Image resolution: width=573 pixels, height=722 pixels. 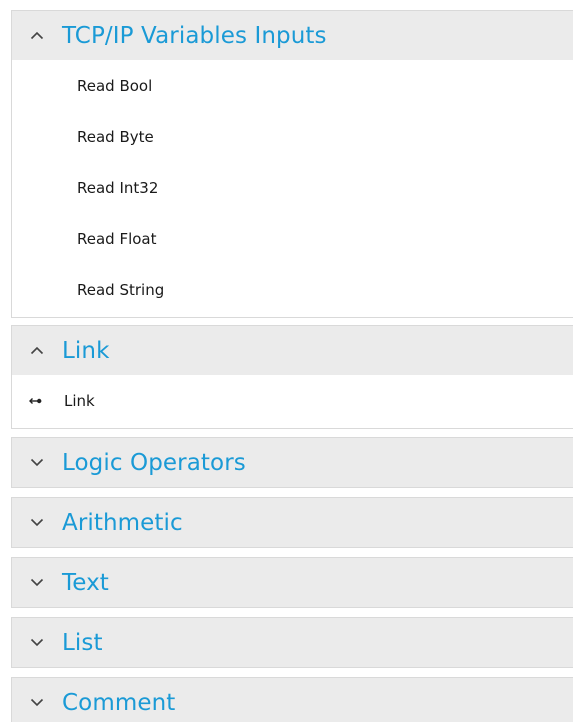 I want to click on section-comment: Comment, so click(x=292, y=699).